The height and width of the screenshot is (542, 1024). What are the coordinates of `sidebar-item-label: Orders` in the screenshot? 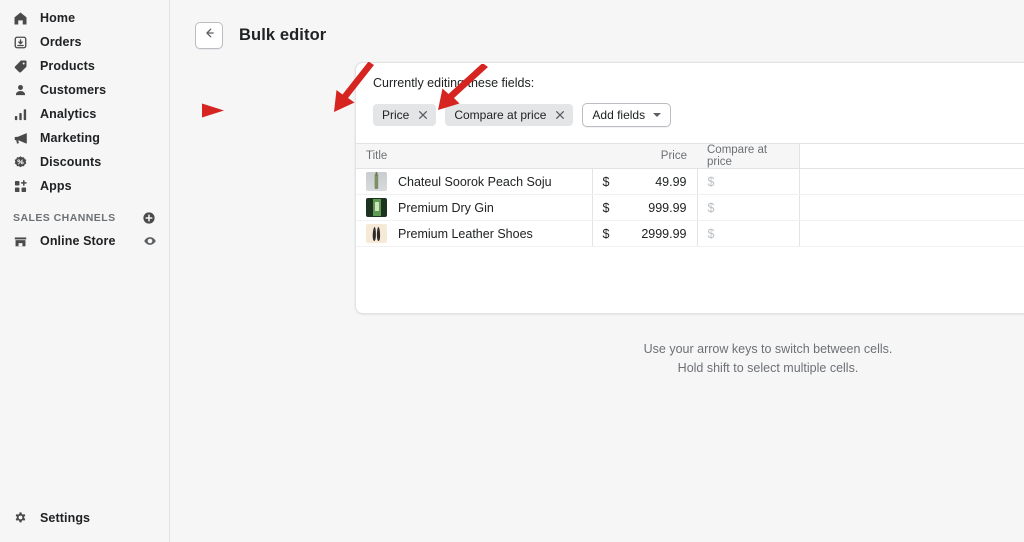 It's located at (61, 42).